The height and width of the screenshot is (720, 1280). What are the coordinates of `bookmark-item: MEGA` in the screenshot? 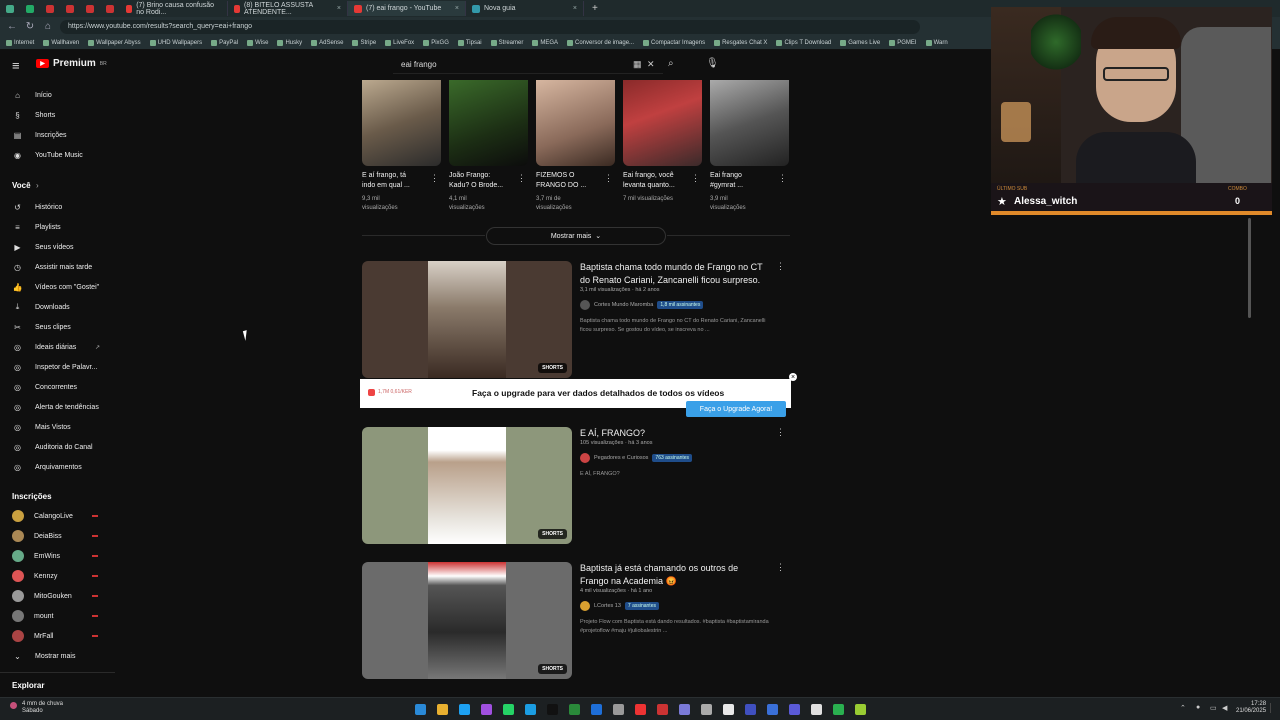 It's located at (545, 42).